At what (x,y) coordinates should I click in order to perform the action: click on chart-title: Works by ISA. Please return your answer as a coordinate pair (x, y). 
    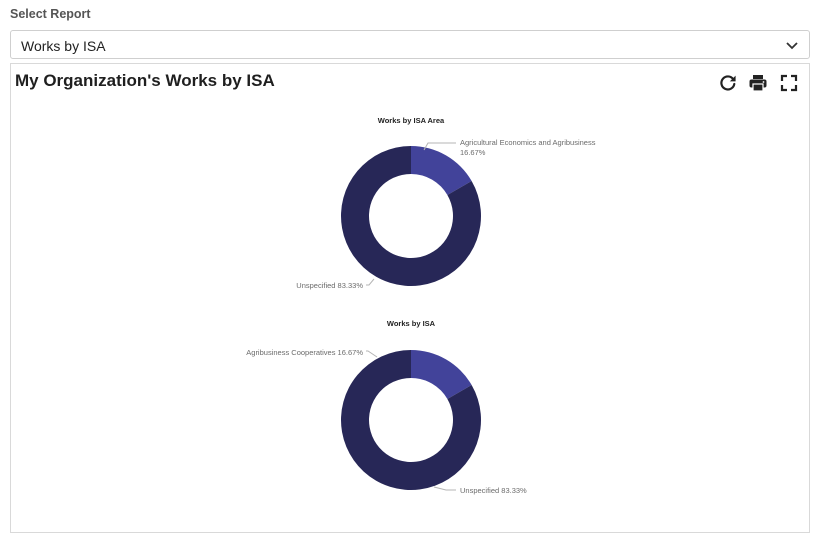
    Looking at the image, I should click on (411, 323).